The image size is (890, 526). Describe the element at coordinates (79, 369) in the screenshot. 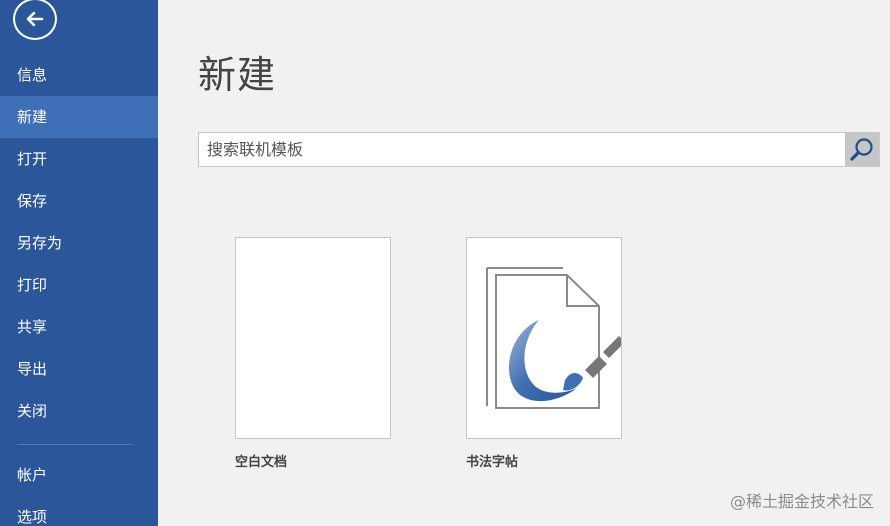

I see `sidebar-item-export: 导出` at that location.